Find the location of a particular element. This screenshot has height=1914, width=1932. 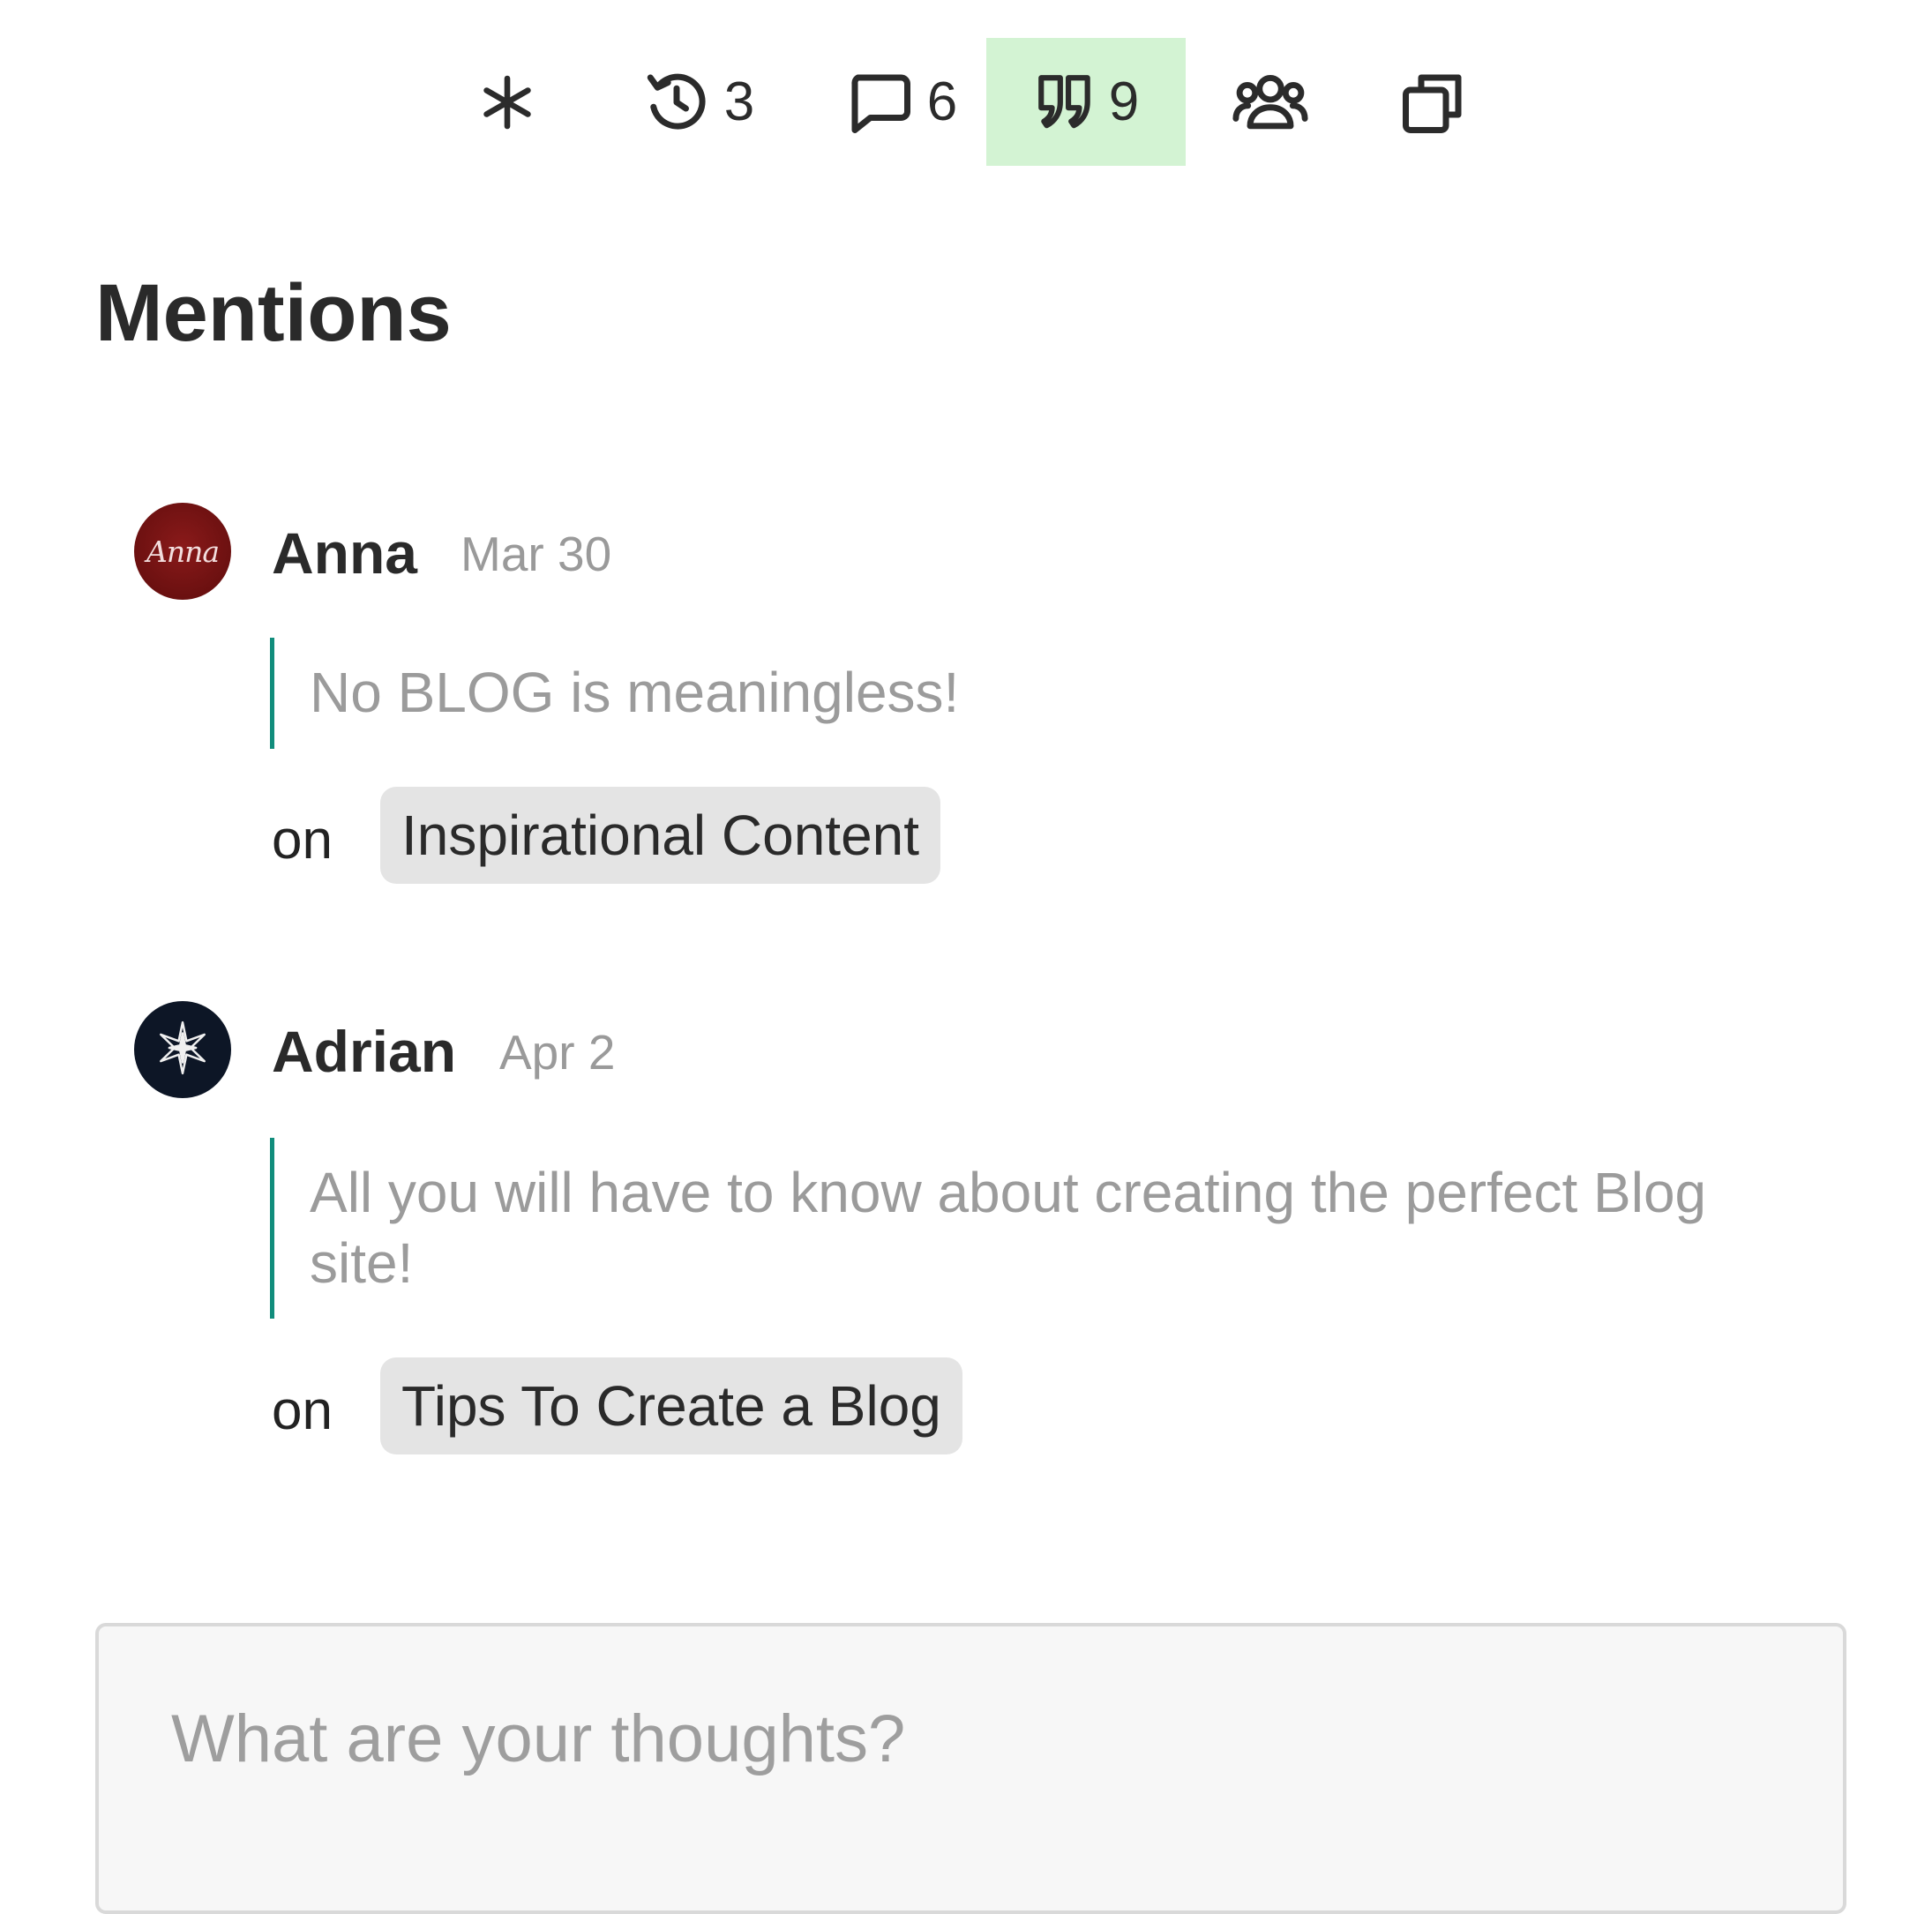

comments-count: 6 is located at coordinates (942, 101).